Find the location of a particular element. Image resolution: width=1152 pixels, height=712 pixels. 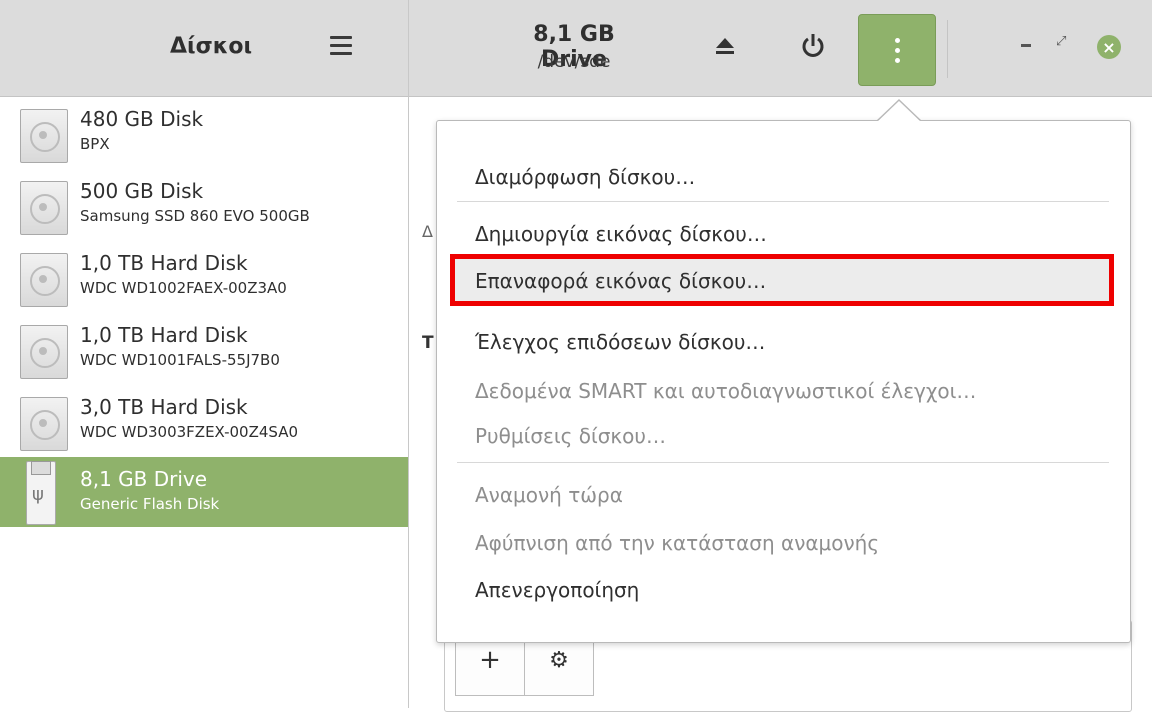

usb-drive-icon: ψ is located at coordinates (41, 493).